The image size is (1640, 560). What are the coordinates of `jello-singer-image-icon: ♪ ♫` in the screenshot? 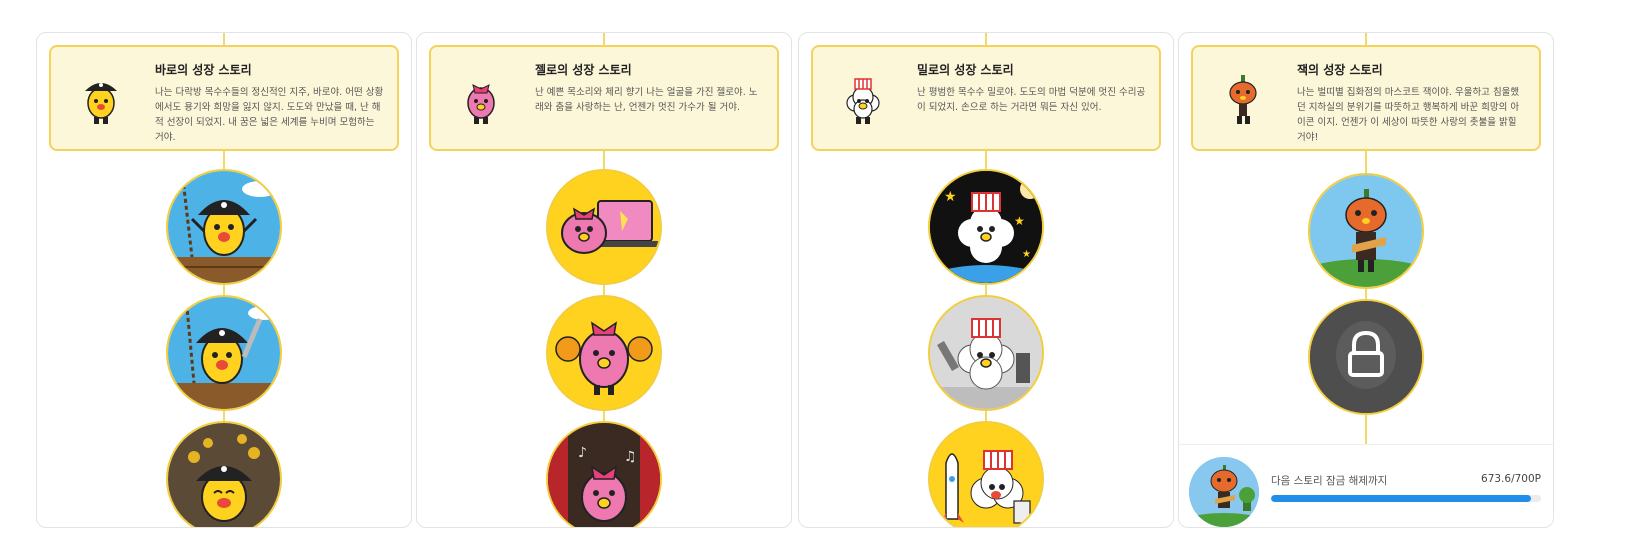 It's located at (604, 475).